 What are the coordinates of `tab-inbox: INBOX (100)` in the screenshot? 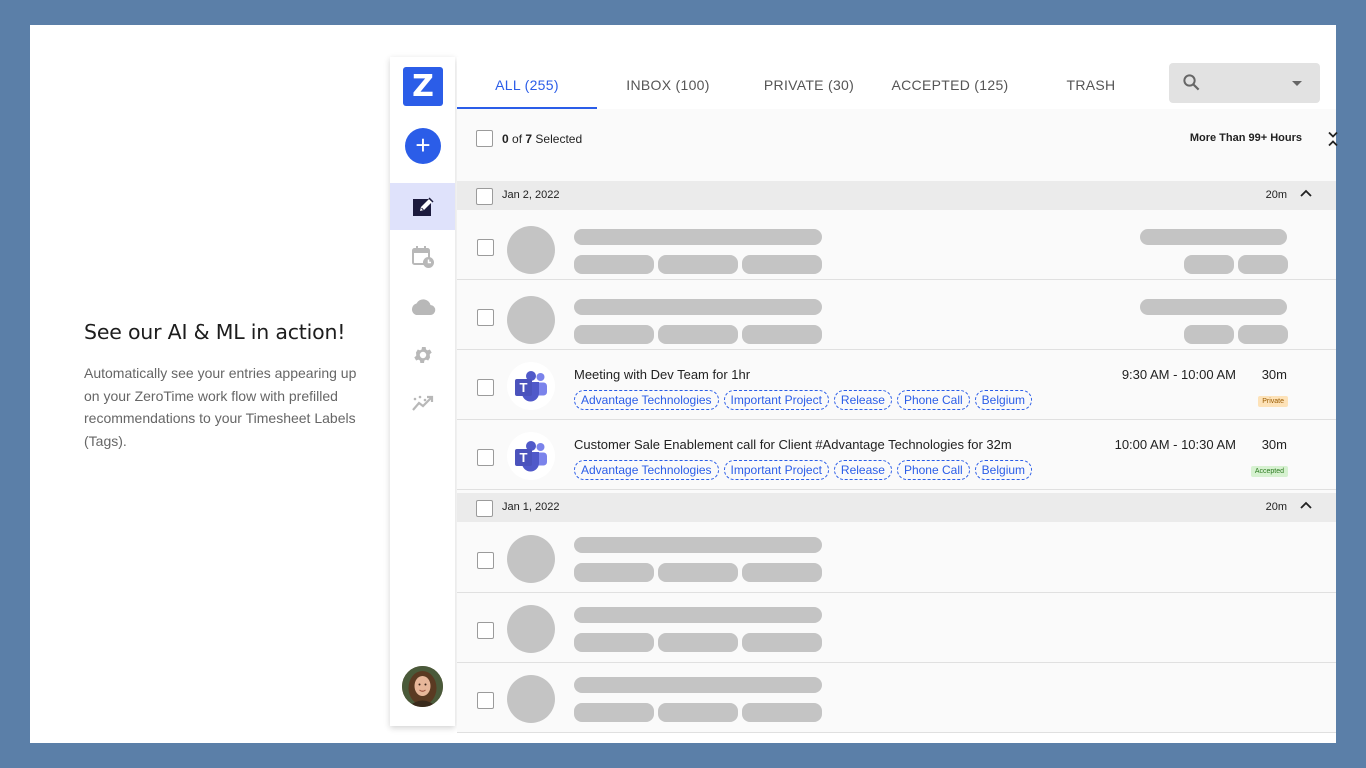 It's located at (668, 93).